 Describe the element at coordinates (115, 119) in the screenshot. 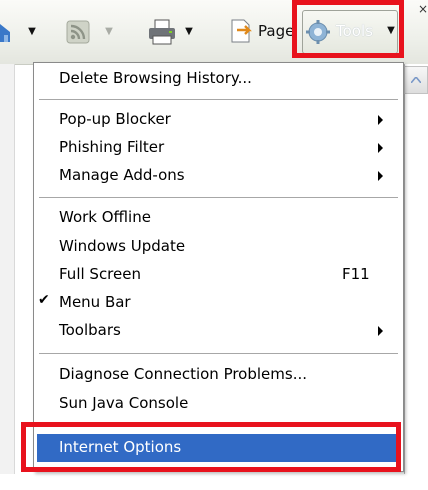

I see `menu-item-label: Pop-up Blocker` at that location.